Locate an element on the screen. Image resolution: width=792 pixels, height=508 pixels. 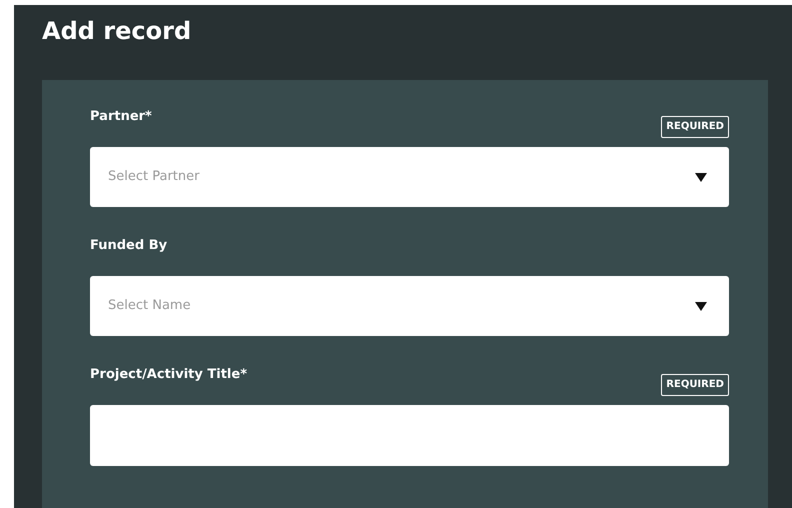
select-field: Select Partner is located at coordinates (409, 177).